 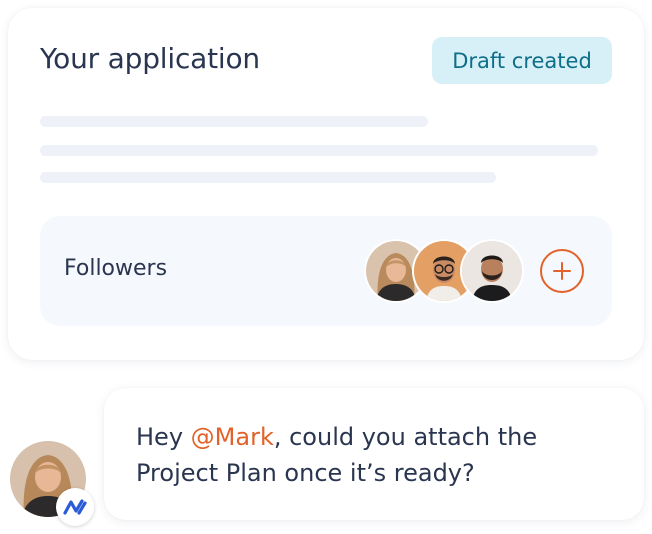 I want to click on add-follower-button, so click(x=562, y=271).